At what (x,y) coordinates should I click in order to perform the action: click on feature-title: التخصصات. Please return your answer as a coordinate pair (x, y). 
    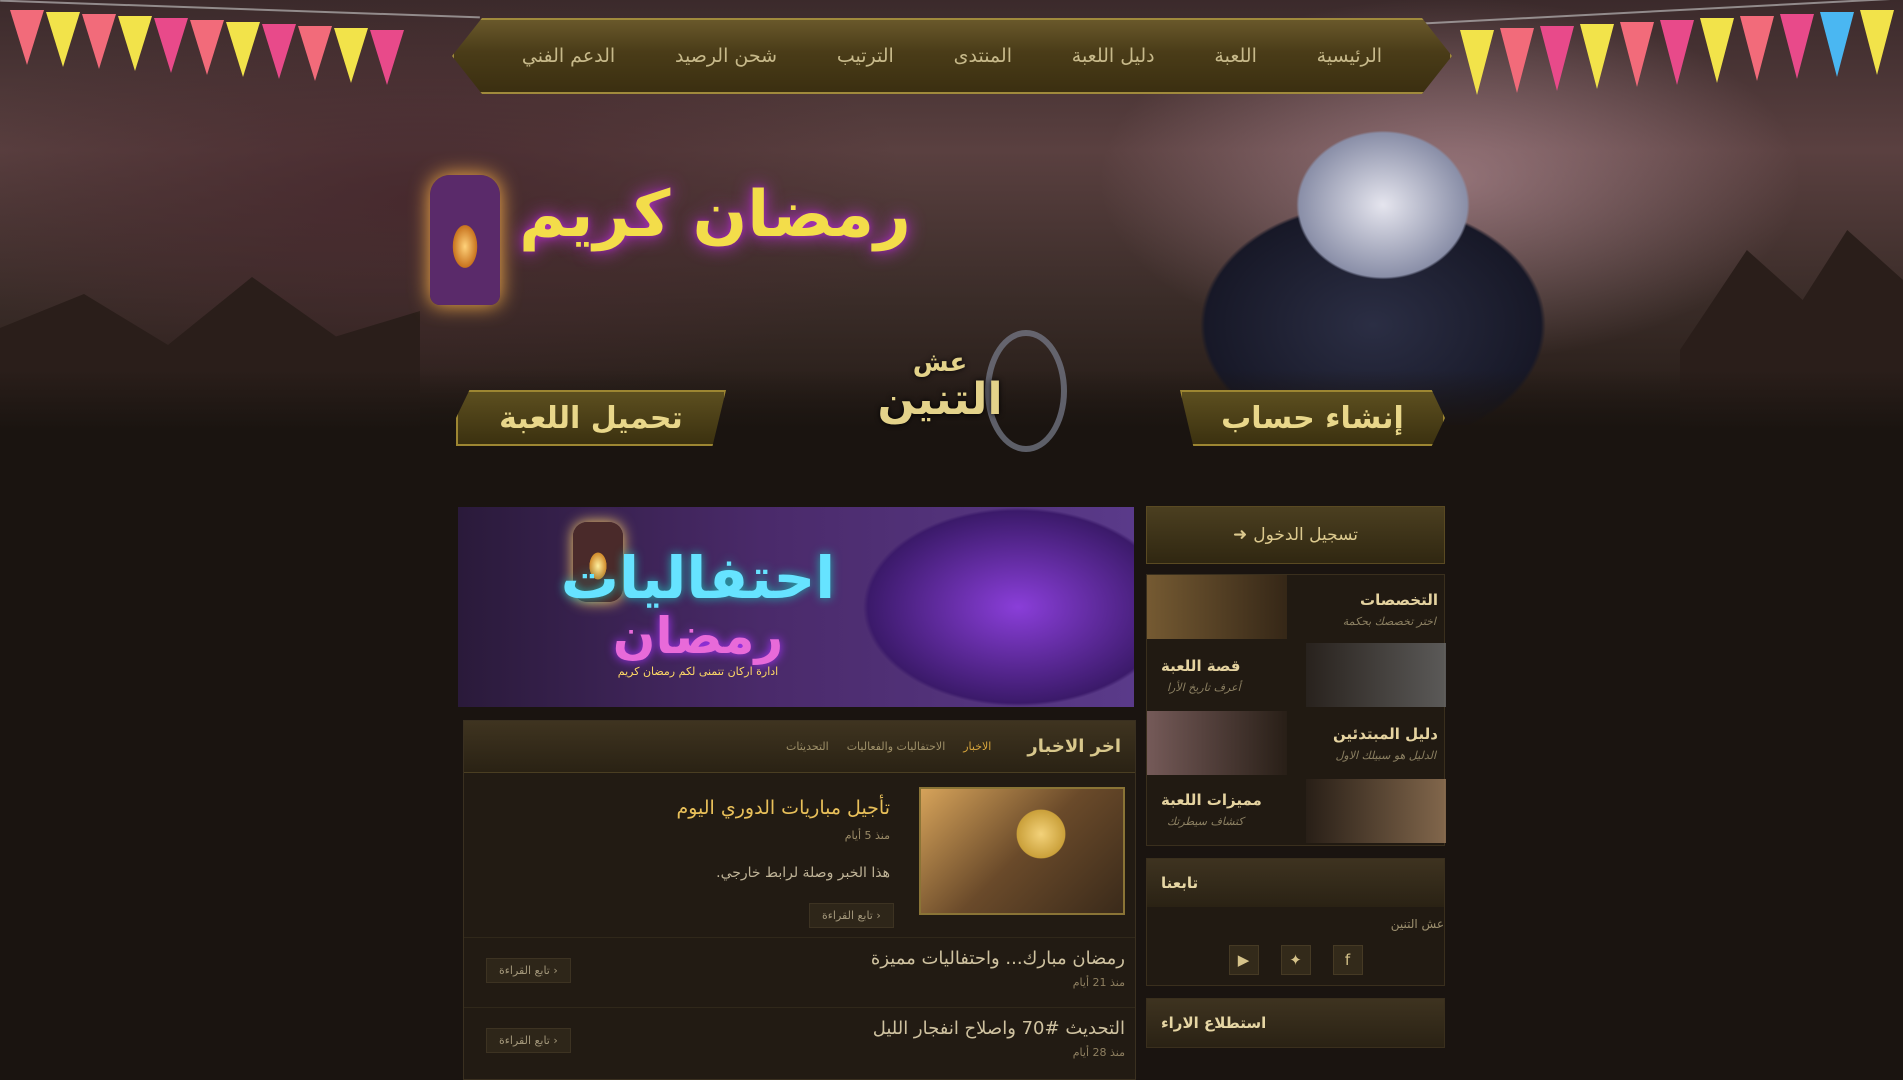
    Looking at the image, I should click on (1399, 600).